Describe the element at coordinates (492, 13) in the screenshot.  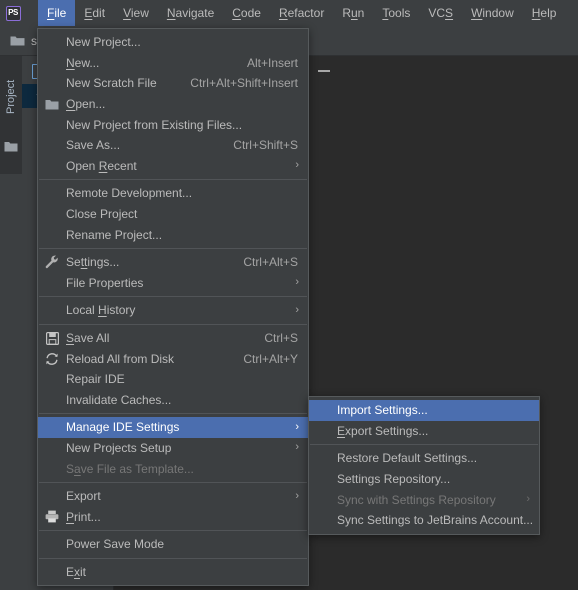
I see `menu-bar-item-window: Window` at that location.